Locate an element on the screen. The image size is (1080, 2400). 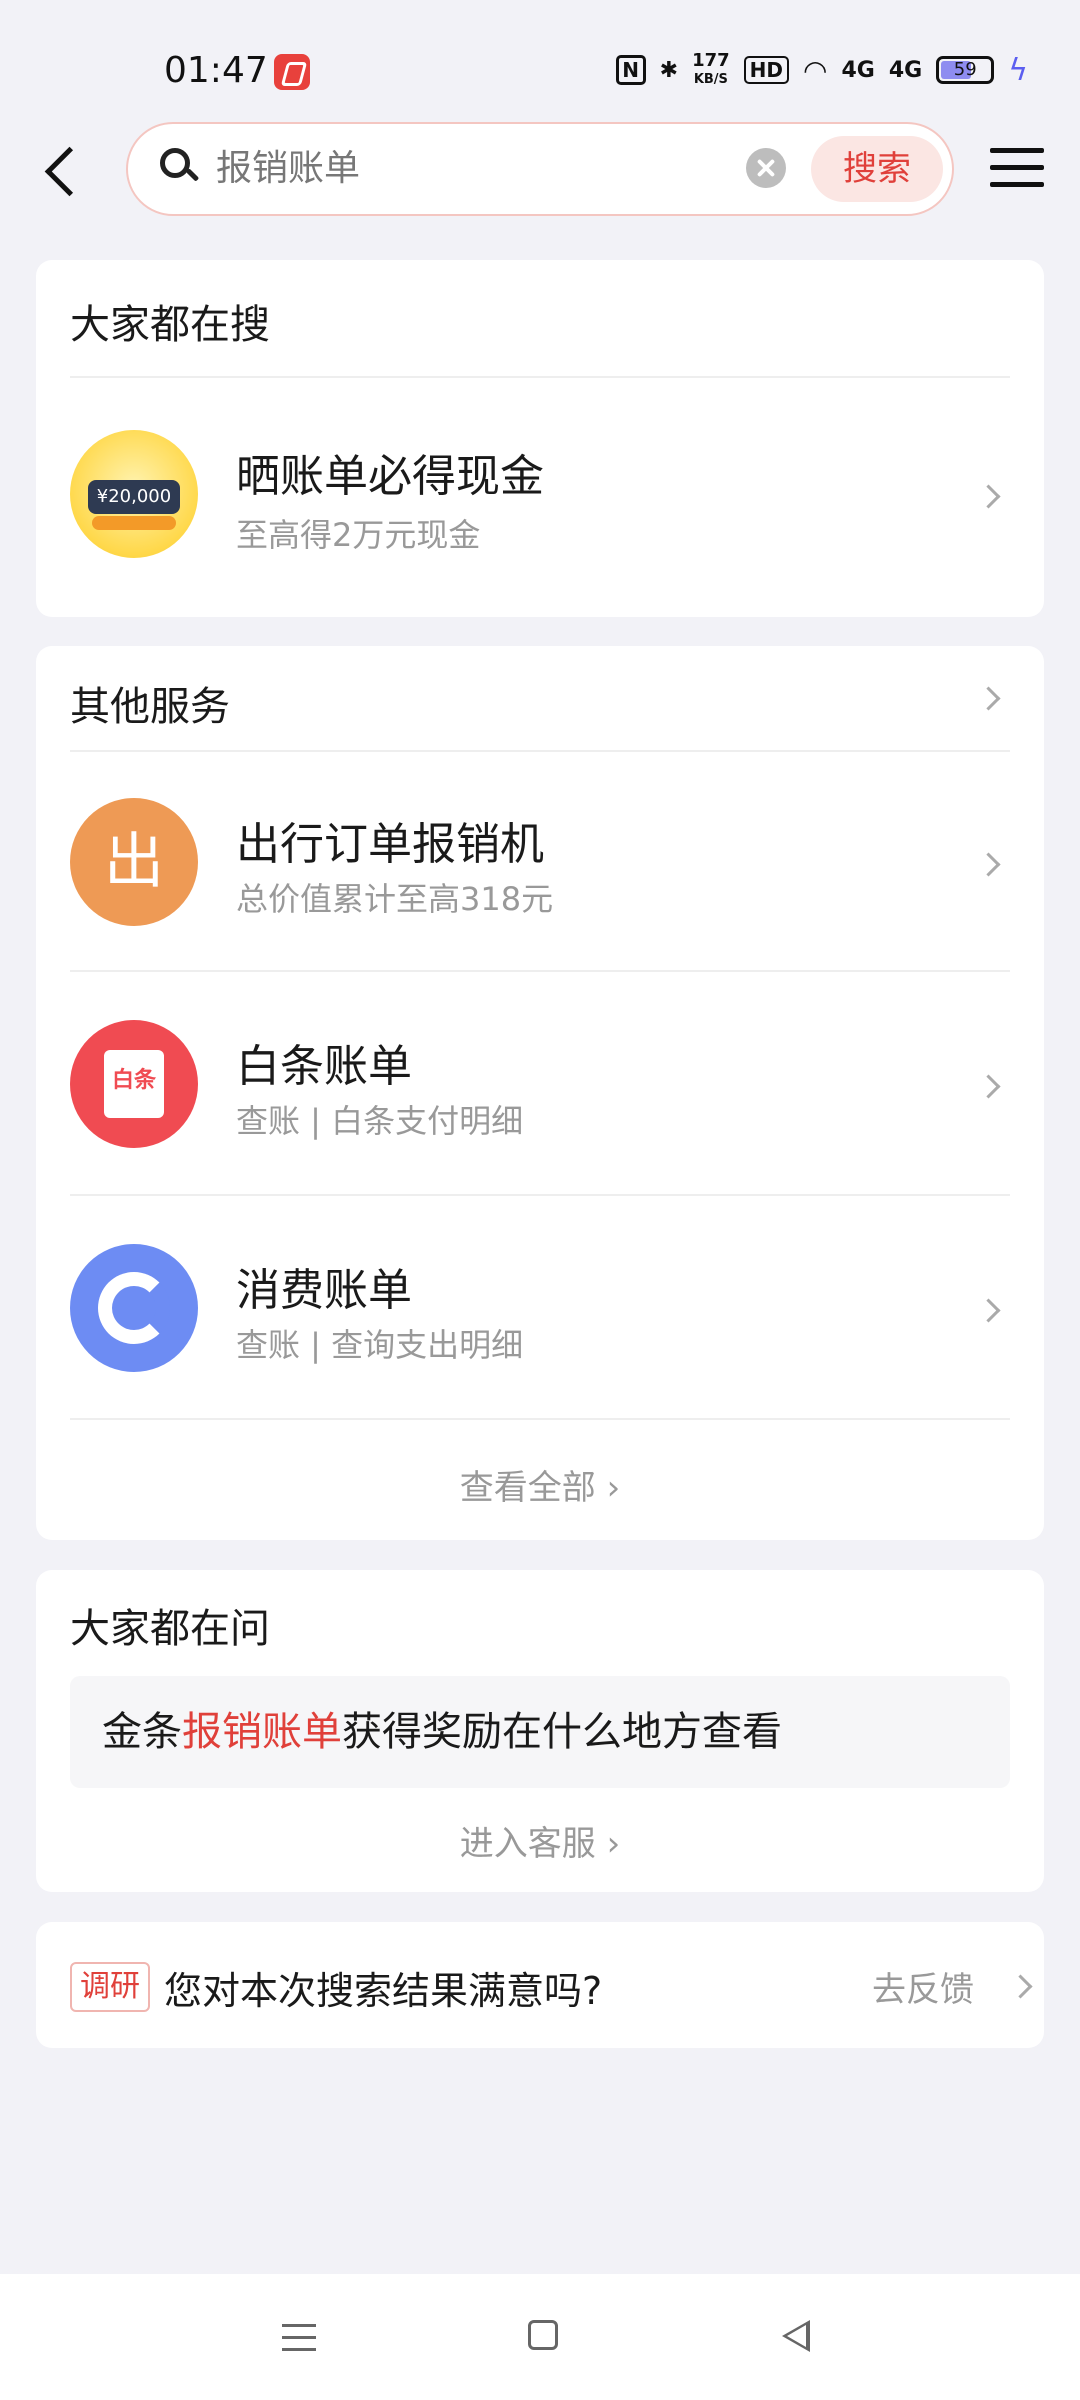
search-icon is located at coordinates (175, 163).